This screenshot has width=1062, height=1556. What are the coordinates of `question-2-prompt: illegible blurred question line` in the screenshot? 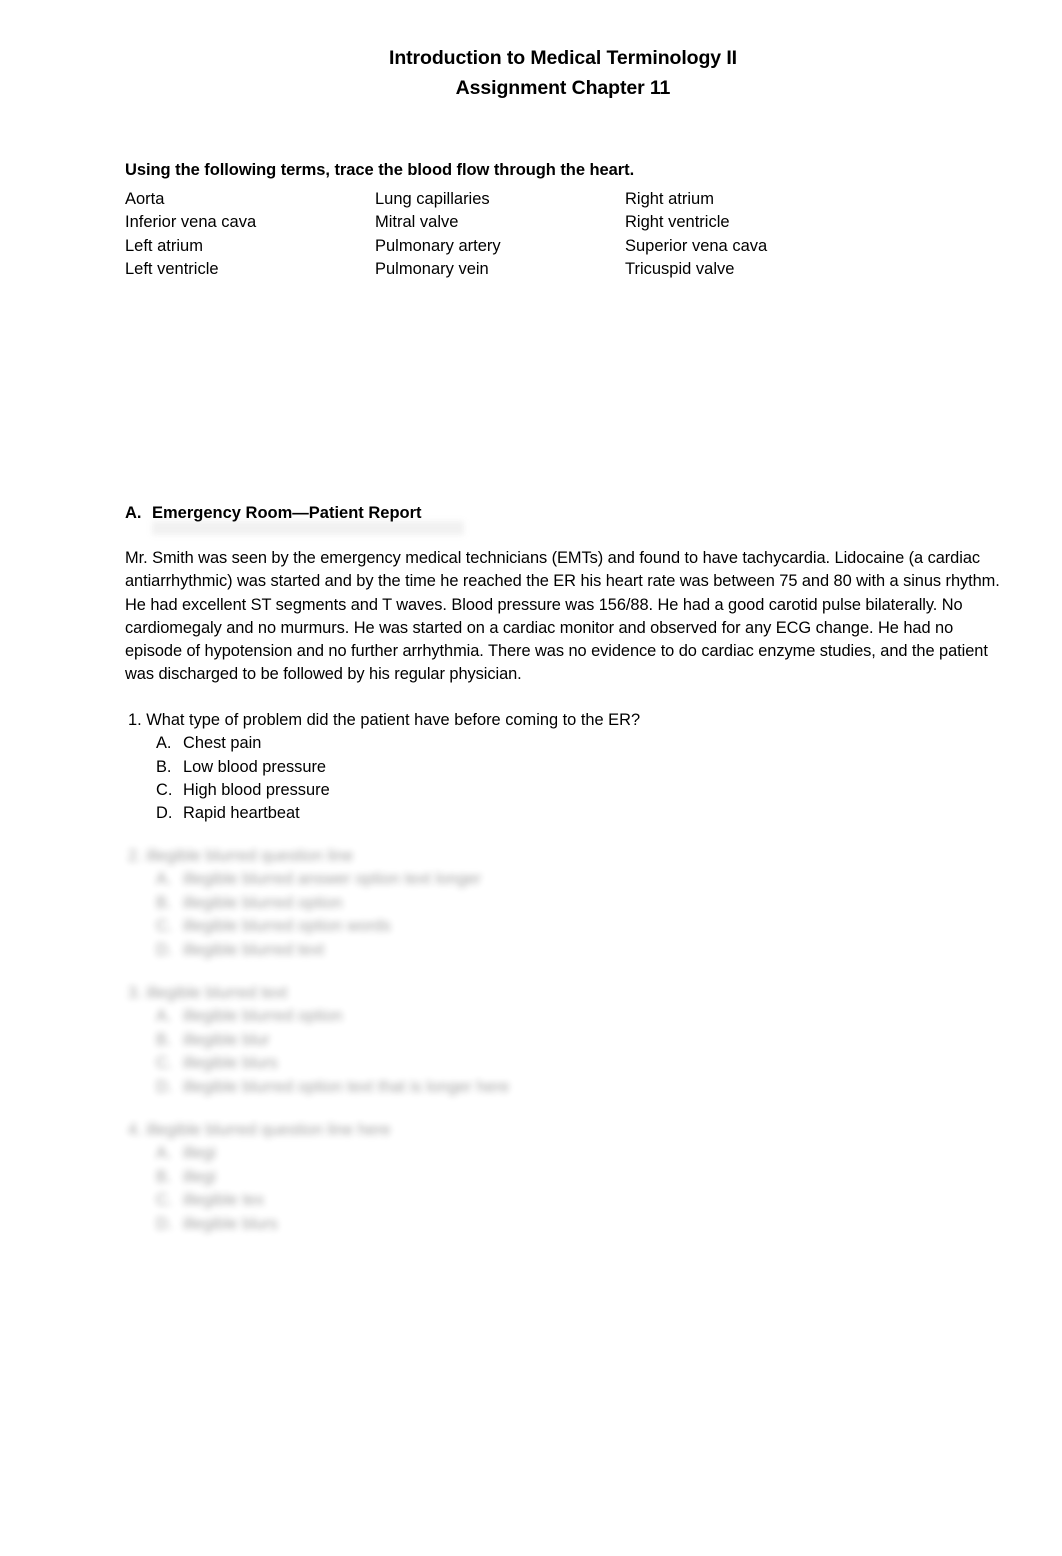 It's located at (250, 856).